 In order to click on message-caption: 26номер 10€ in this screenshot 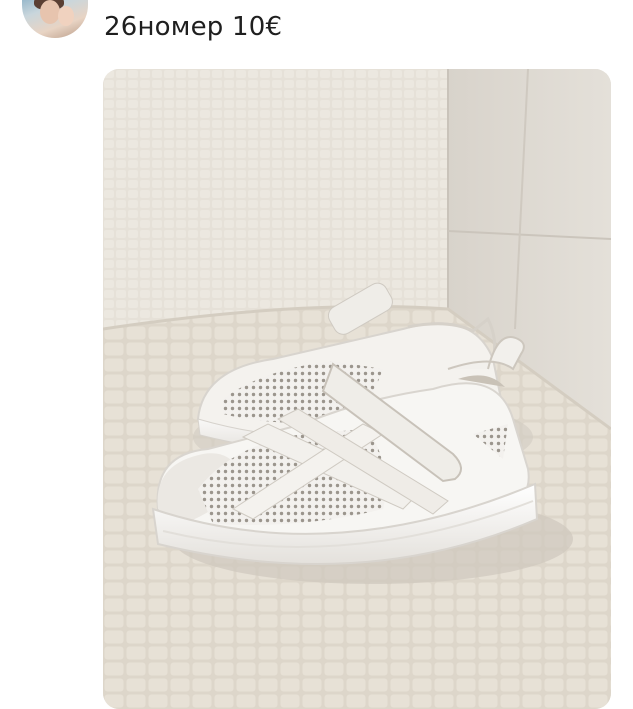, I will do `click(193, 27)`.